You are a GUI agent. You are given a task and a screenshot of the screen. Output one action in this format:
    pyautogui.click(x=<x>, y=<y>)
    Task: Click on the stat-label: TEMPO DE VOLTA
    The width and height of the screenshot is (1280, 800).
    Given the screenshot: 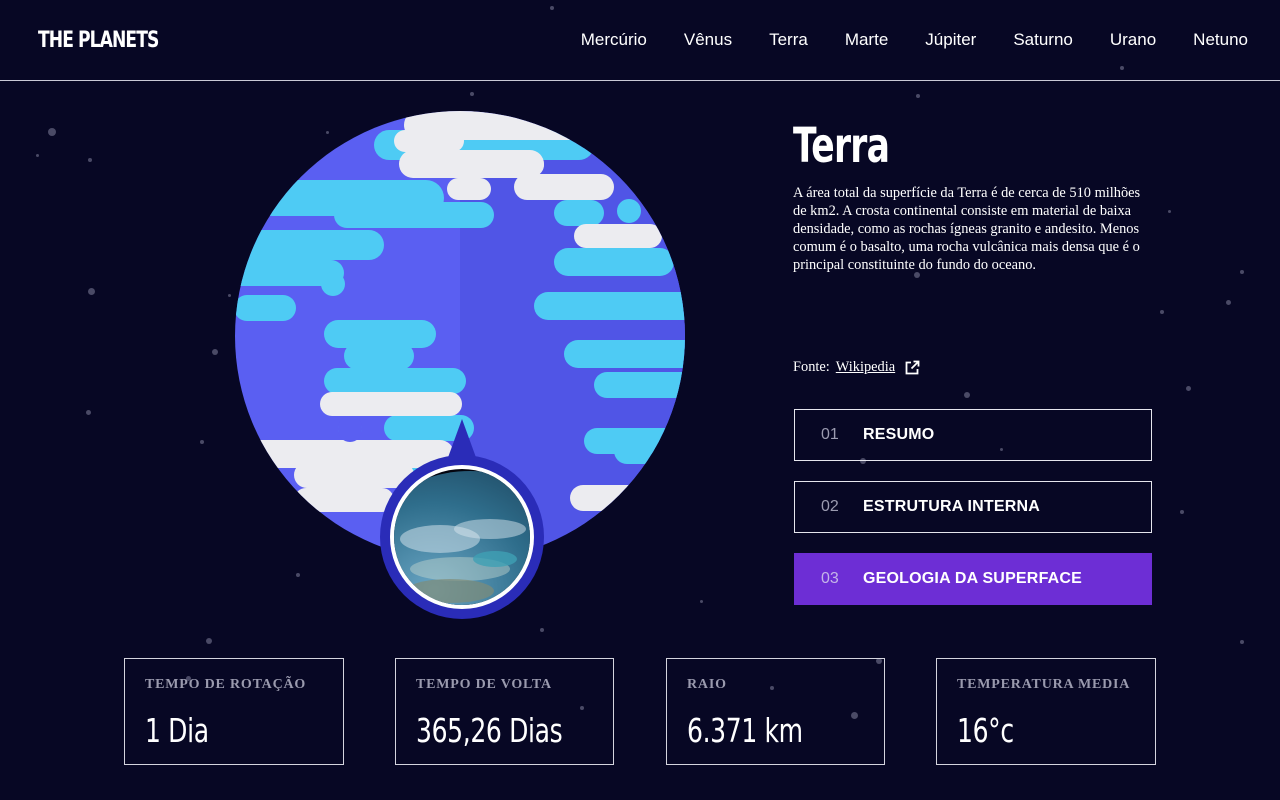 What is the action you would take?
    pyautogui.click(x=484, y=684)
    